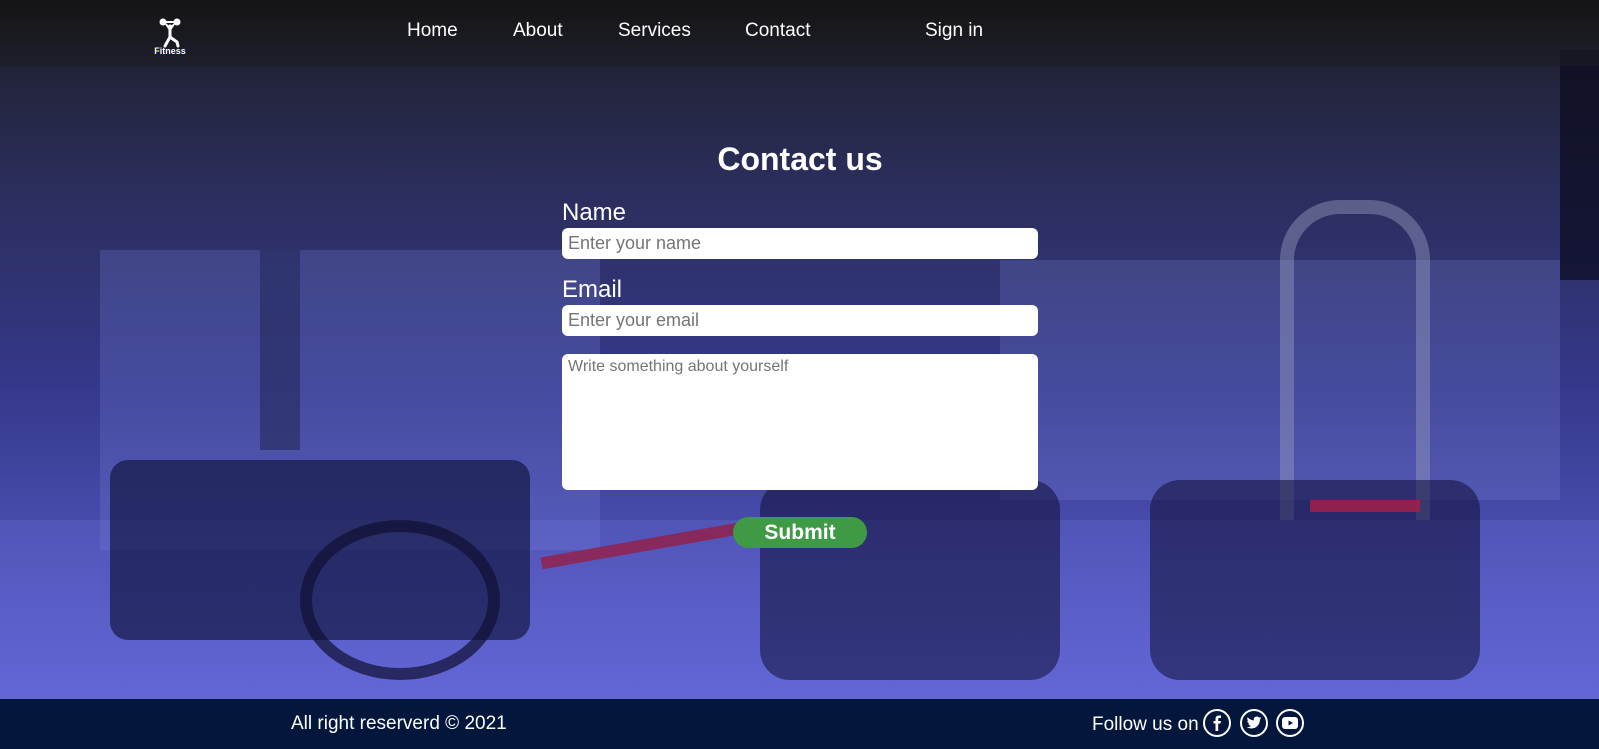 Image resolution: width=1599 pixels, height=749 pixels. I want to click on cable-machine, so click(280, 350).